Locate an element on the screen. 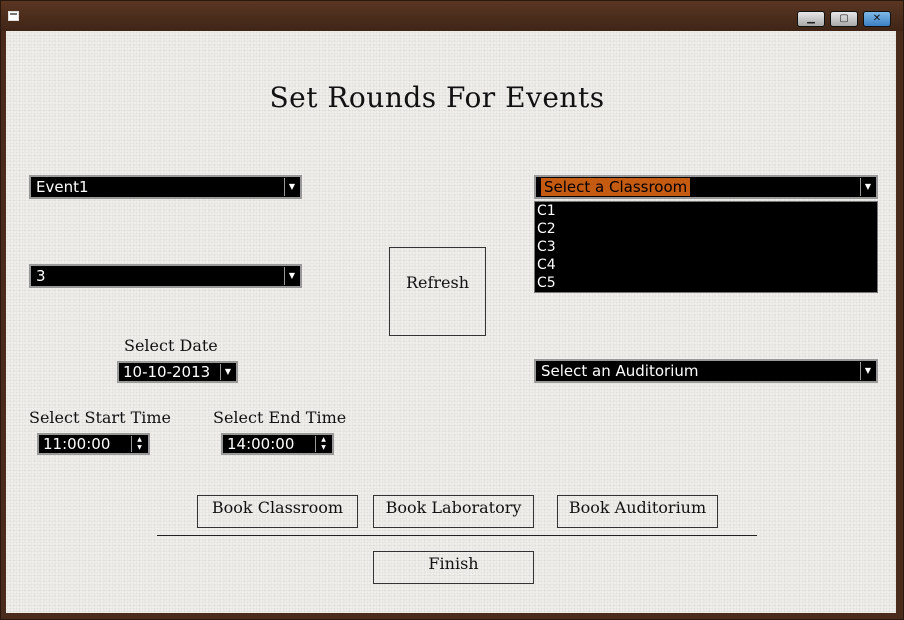  book-classroom-button: Book Classroom is located at coordinates (277, 511).